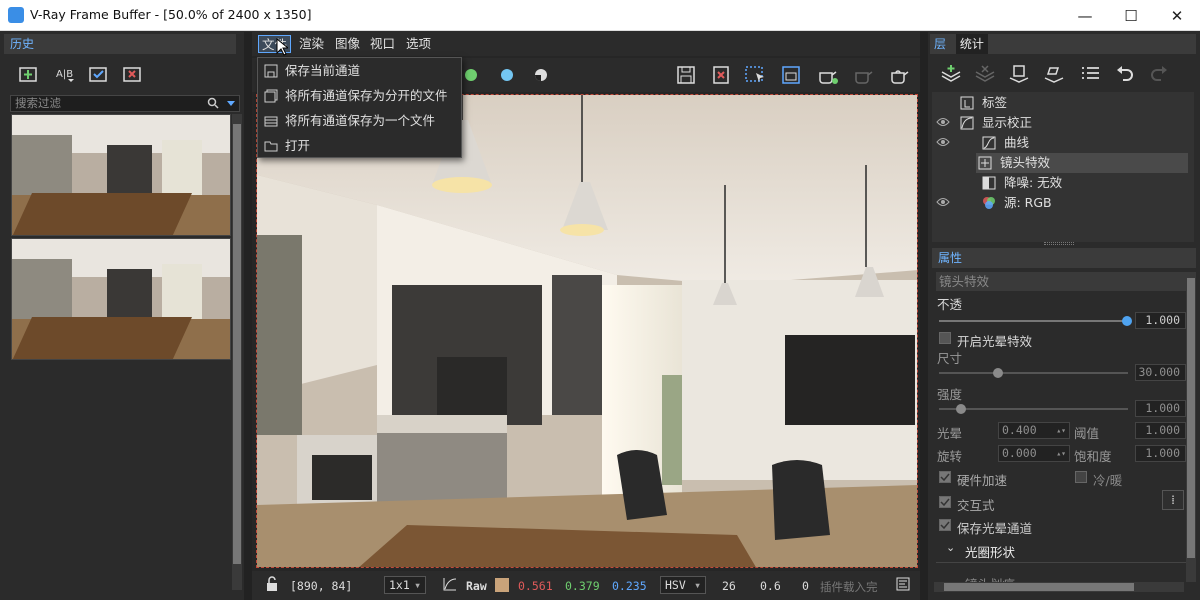 Image resolution: width=1200 pixels, height=600 pixels. Describe the element at coordinates (863, 75) in the screenshot. I see `stop-render-icon` at that location.